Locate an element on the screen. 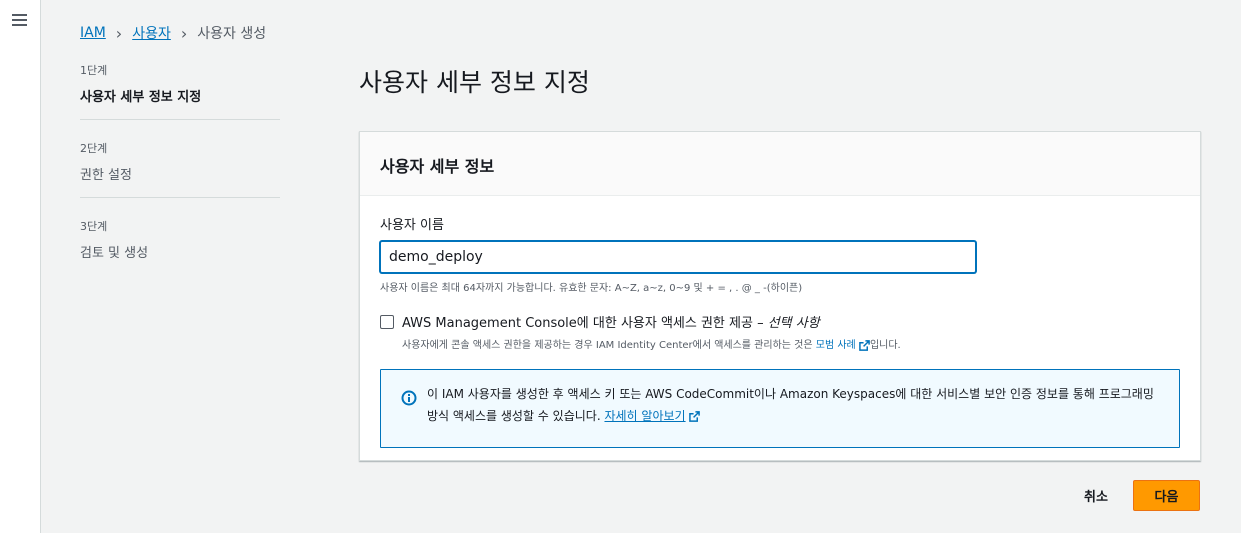 This screenshot has height=533, width=1241. username-input is located at coordinates (678, 257).